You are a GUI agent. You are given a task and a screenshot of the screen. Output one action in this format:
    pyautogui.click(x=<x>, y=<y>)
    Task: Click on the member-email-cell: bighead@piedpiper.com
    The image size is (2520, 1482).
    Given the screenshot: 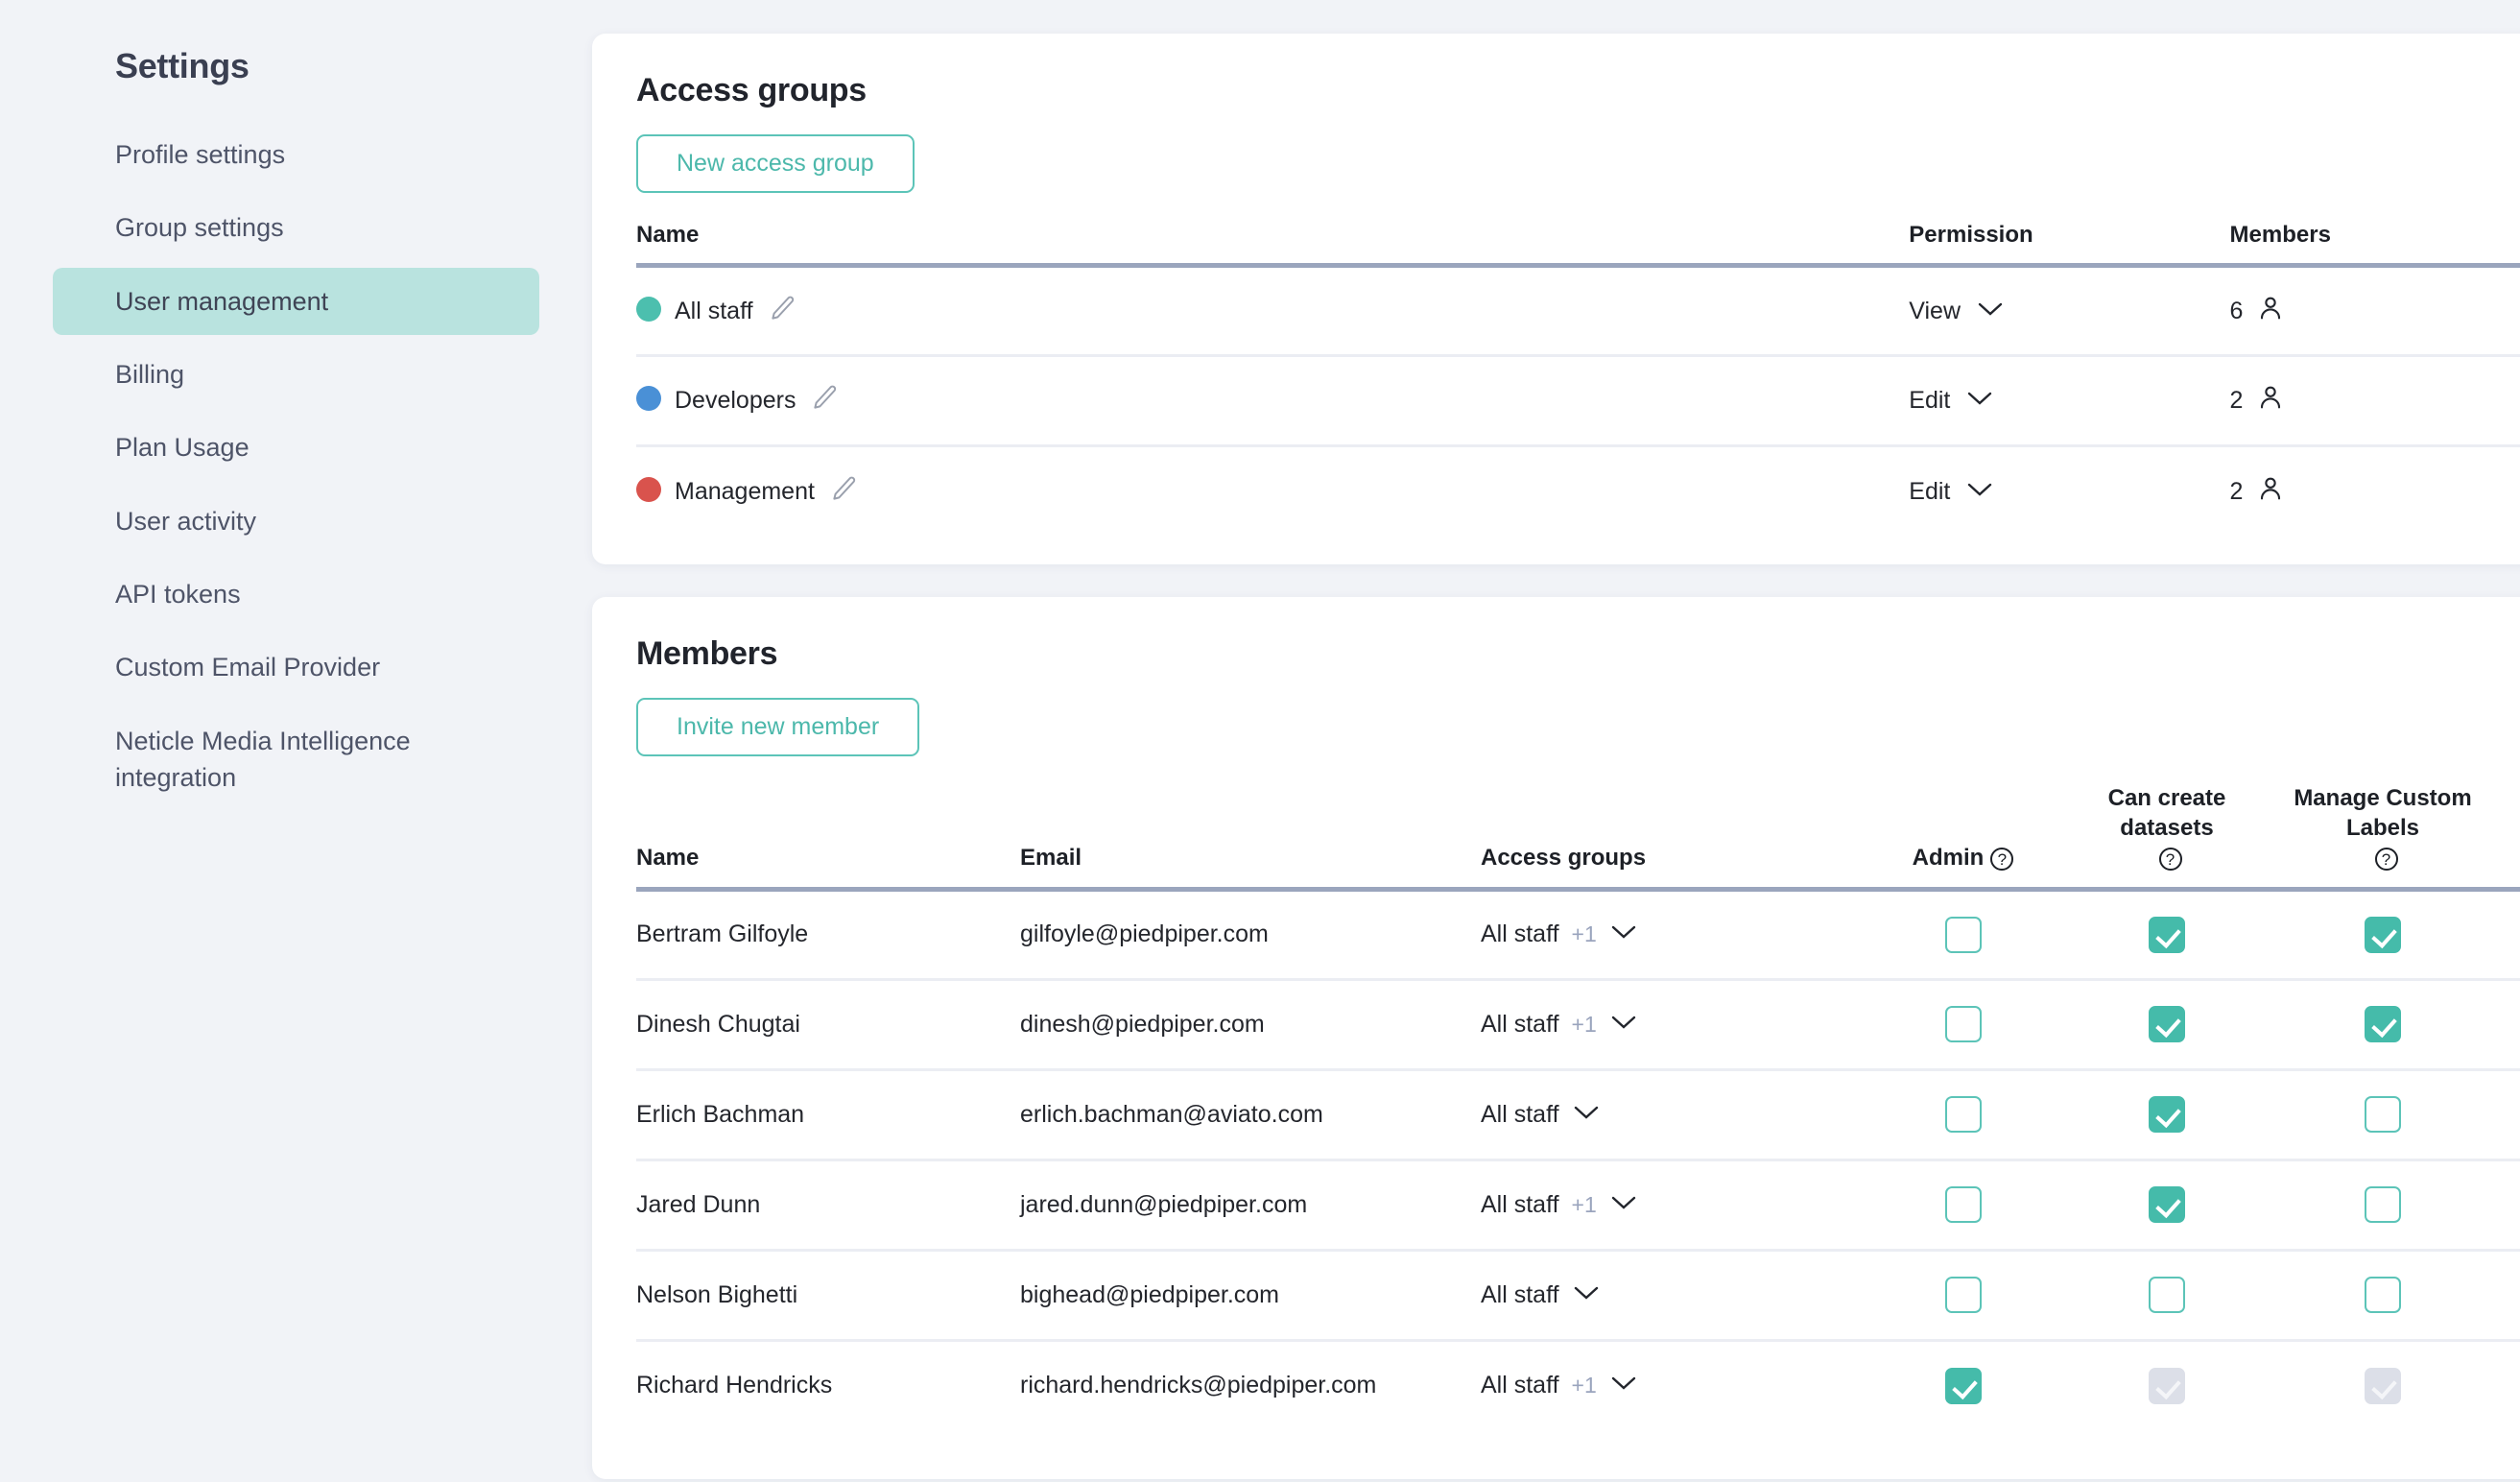 What is the action you would take?
    pyautogui.click(x=1251, y=1295)
    